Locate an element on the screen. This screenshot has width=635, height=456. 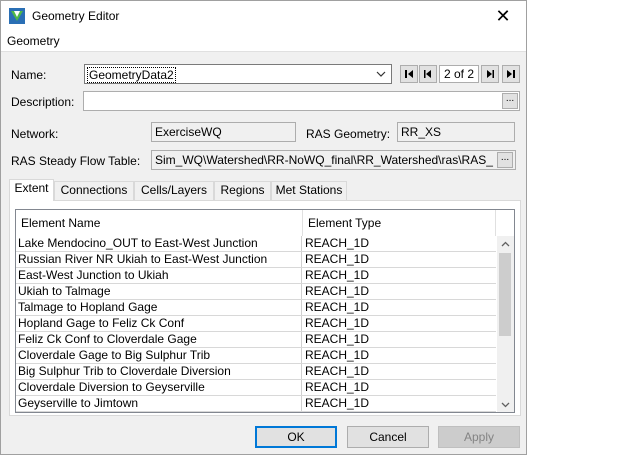
description-label: Description: is located at coordinates (43, 102).